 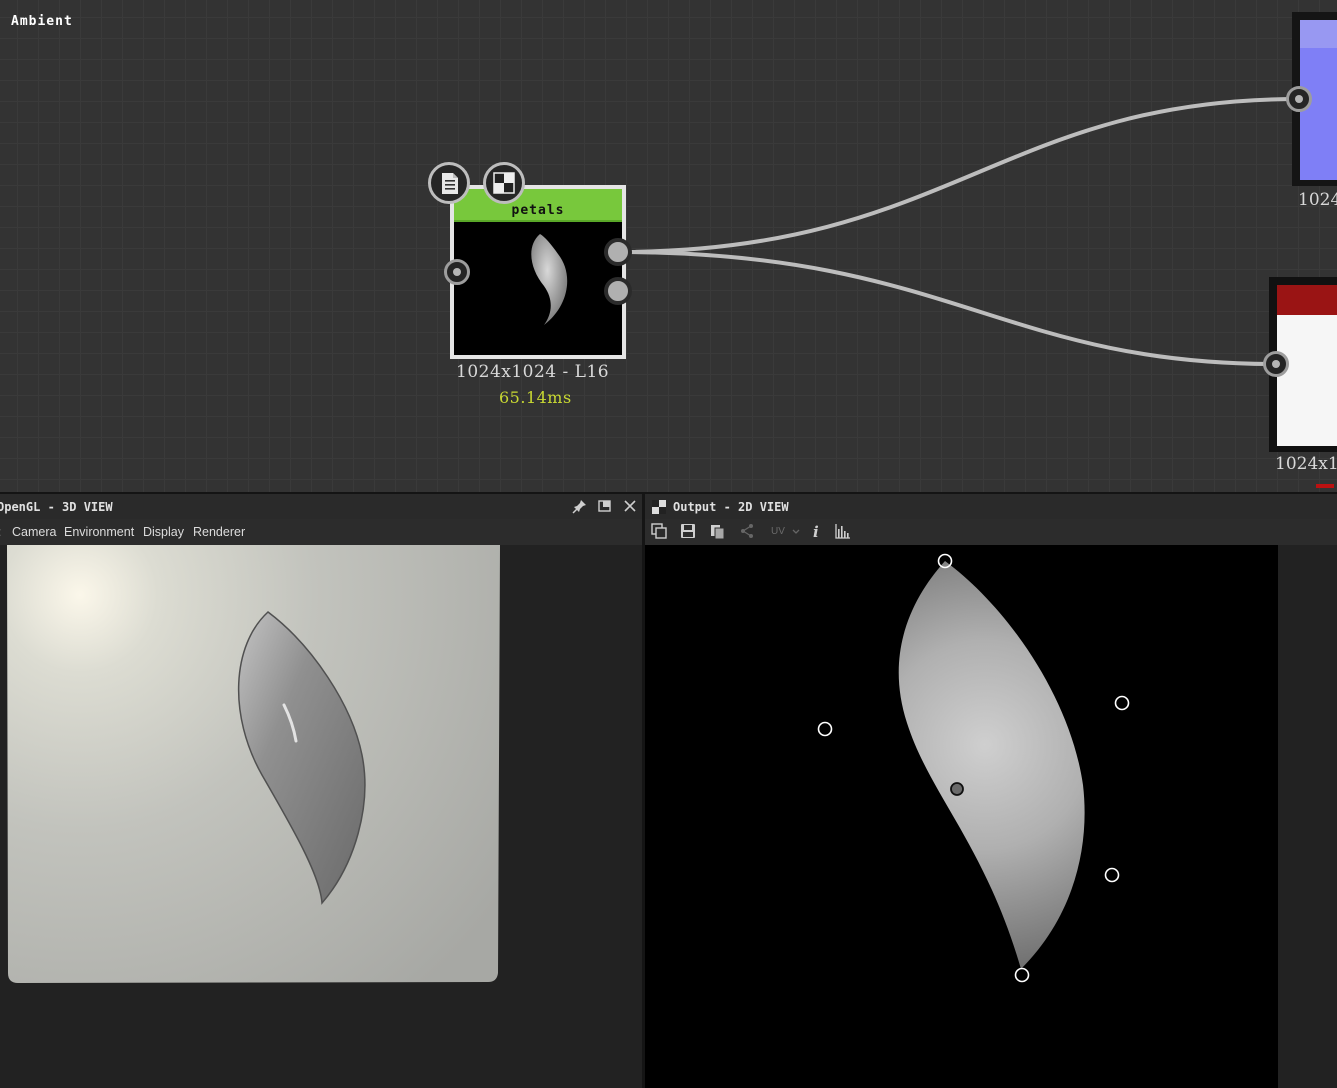 I want to click on copy-view-icon, so click(x=659, y=531).